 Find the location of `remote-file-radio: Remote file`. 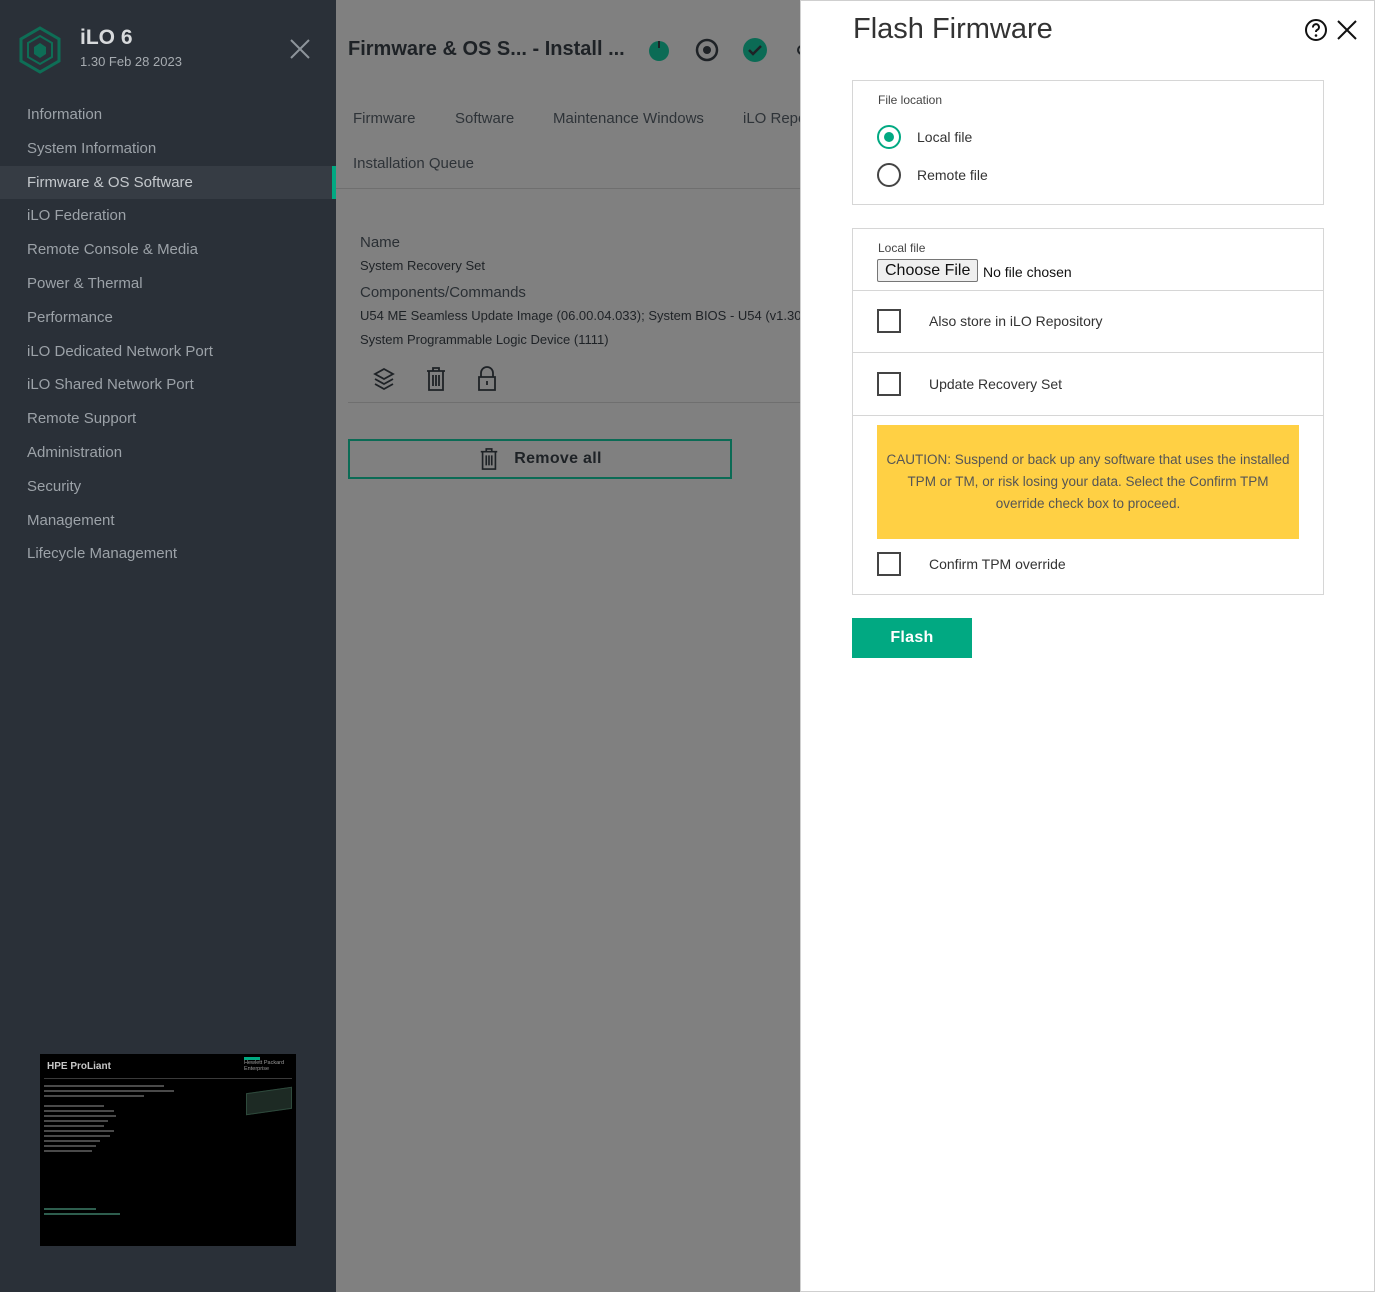

remote-file-radio: Remote file is located at coordinates (932, 175).